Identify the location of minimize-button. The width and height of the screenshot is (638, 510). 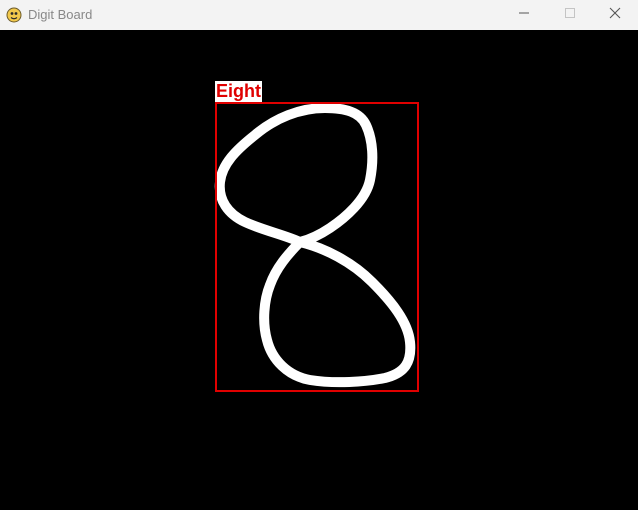
(524, 15).